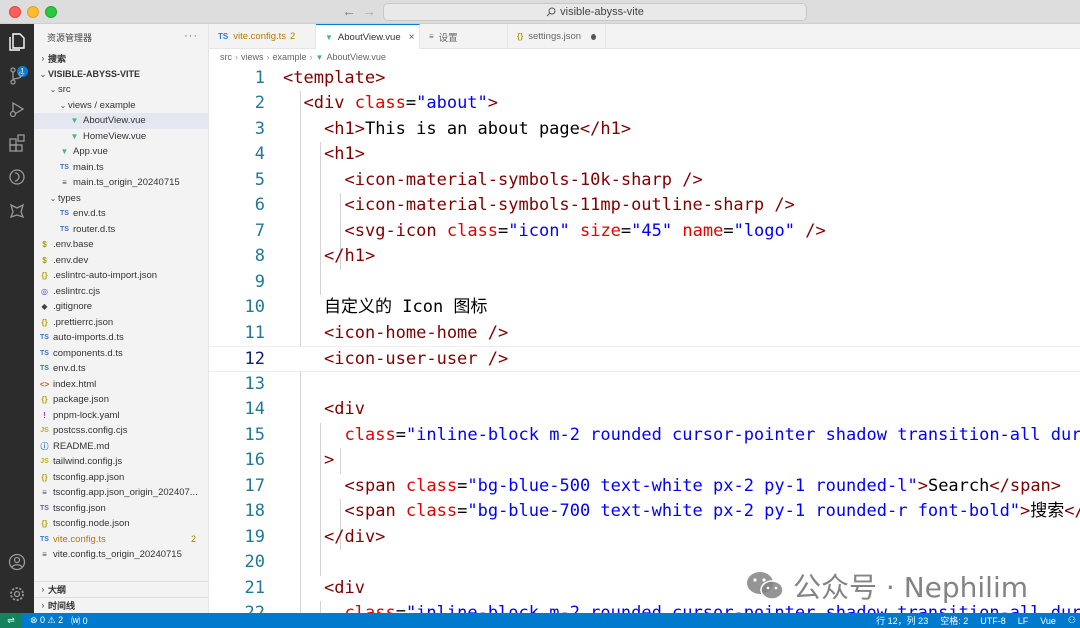 Image resolution: width=1080 pixels, height=628 pixels. I want to click on ports-indicator: ⒲ 0, so click(79, 620).